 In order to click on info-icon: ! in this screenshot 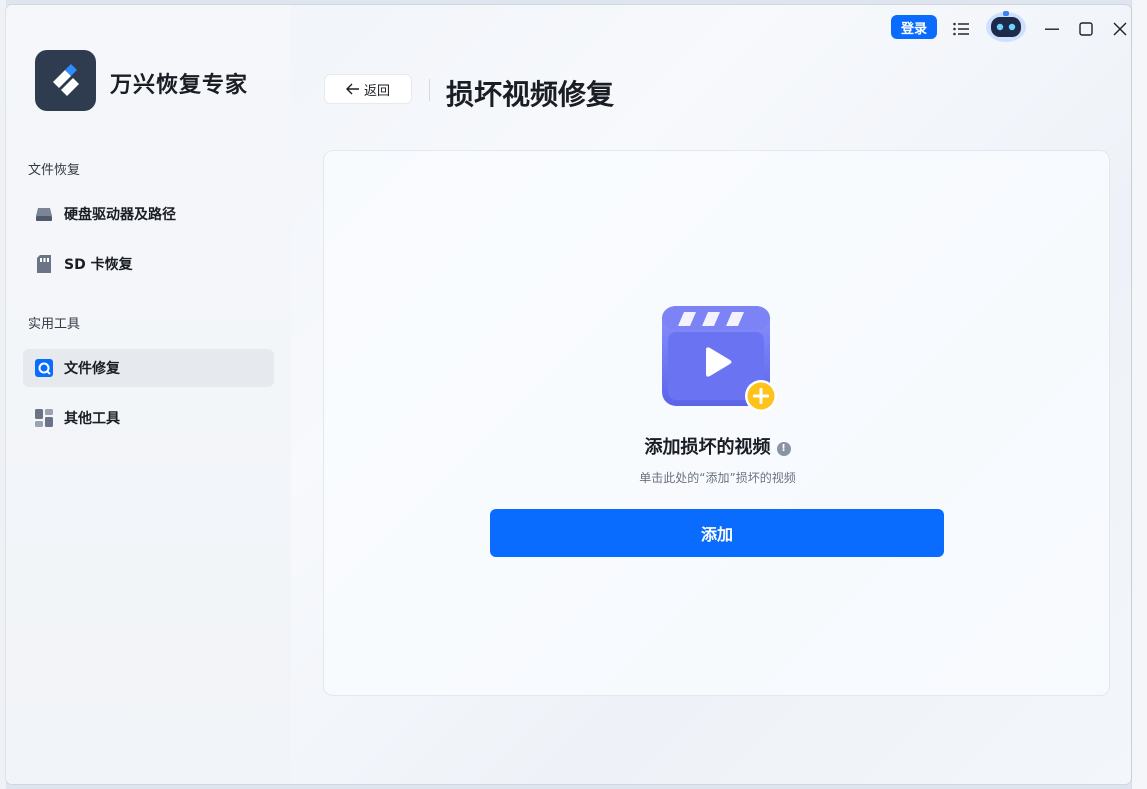, I will do `click(783, 449)`.